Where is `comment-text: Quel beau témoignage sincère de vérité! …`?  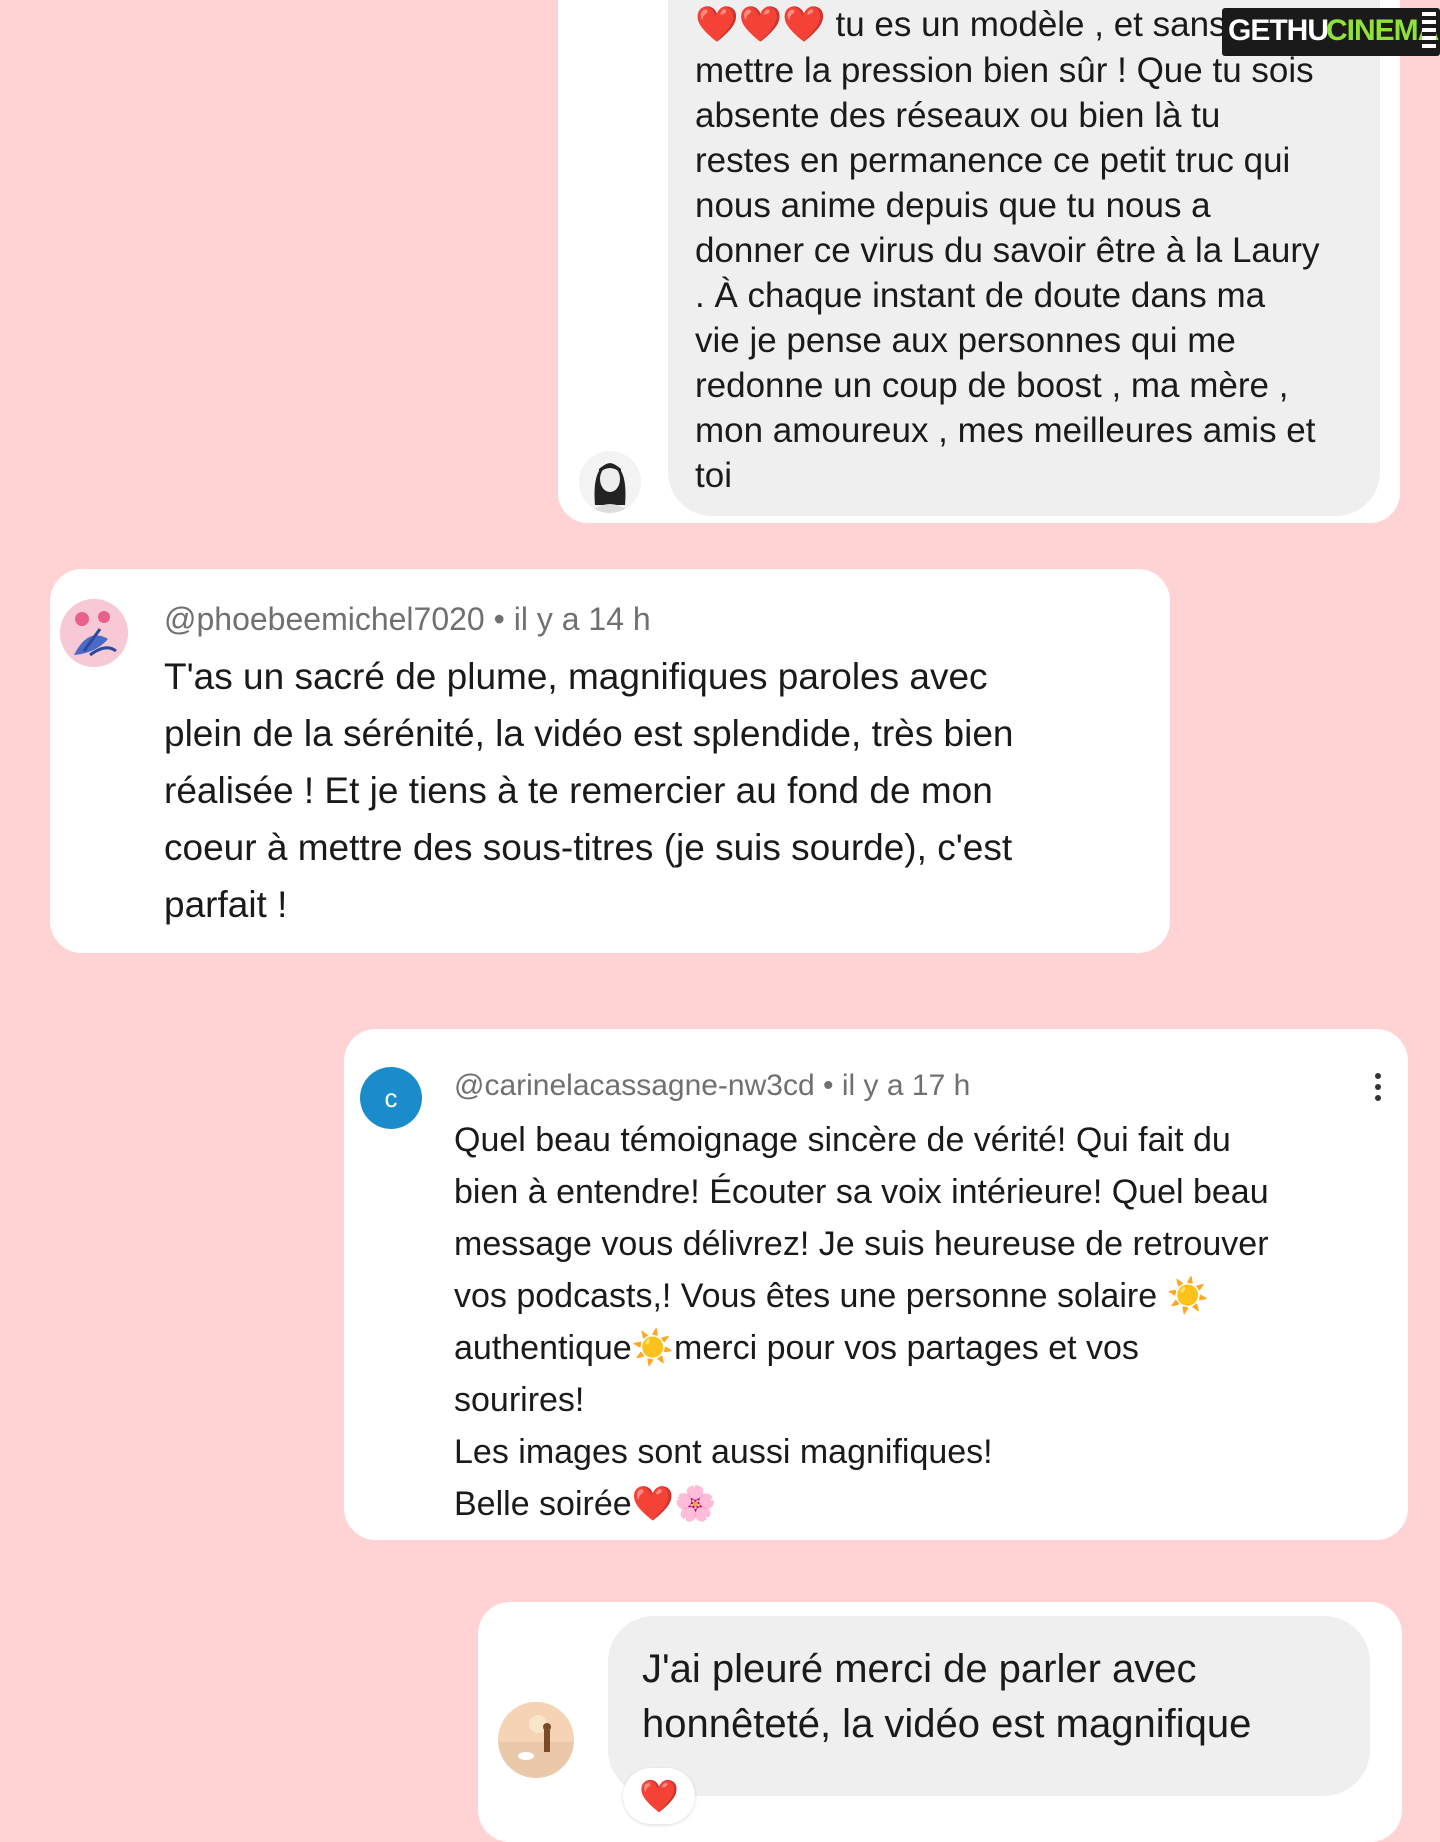 comment-text: Quel beau témoignage sincère de vérité! … is located at coordinates (861, 1322).